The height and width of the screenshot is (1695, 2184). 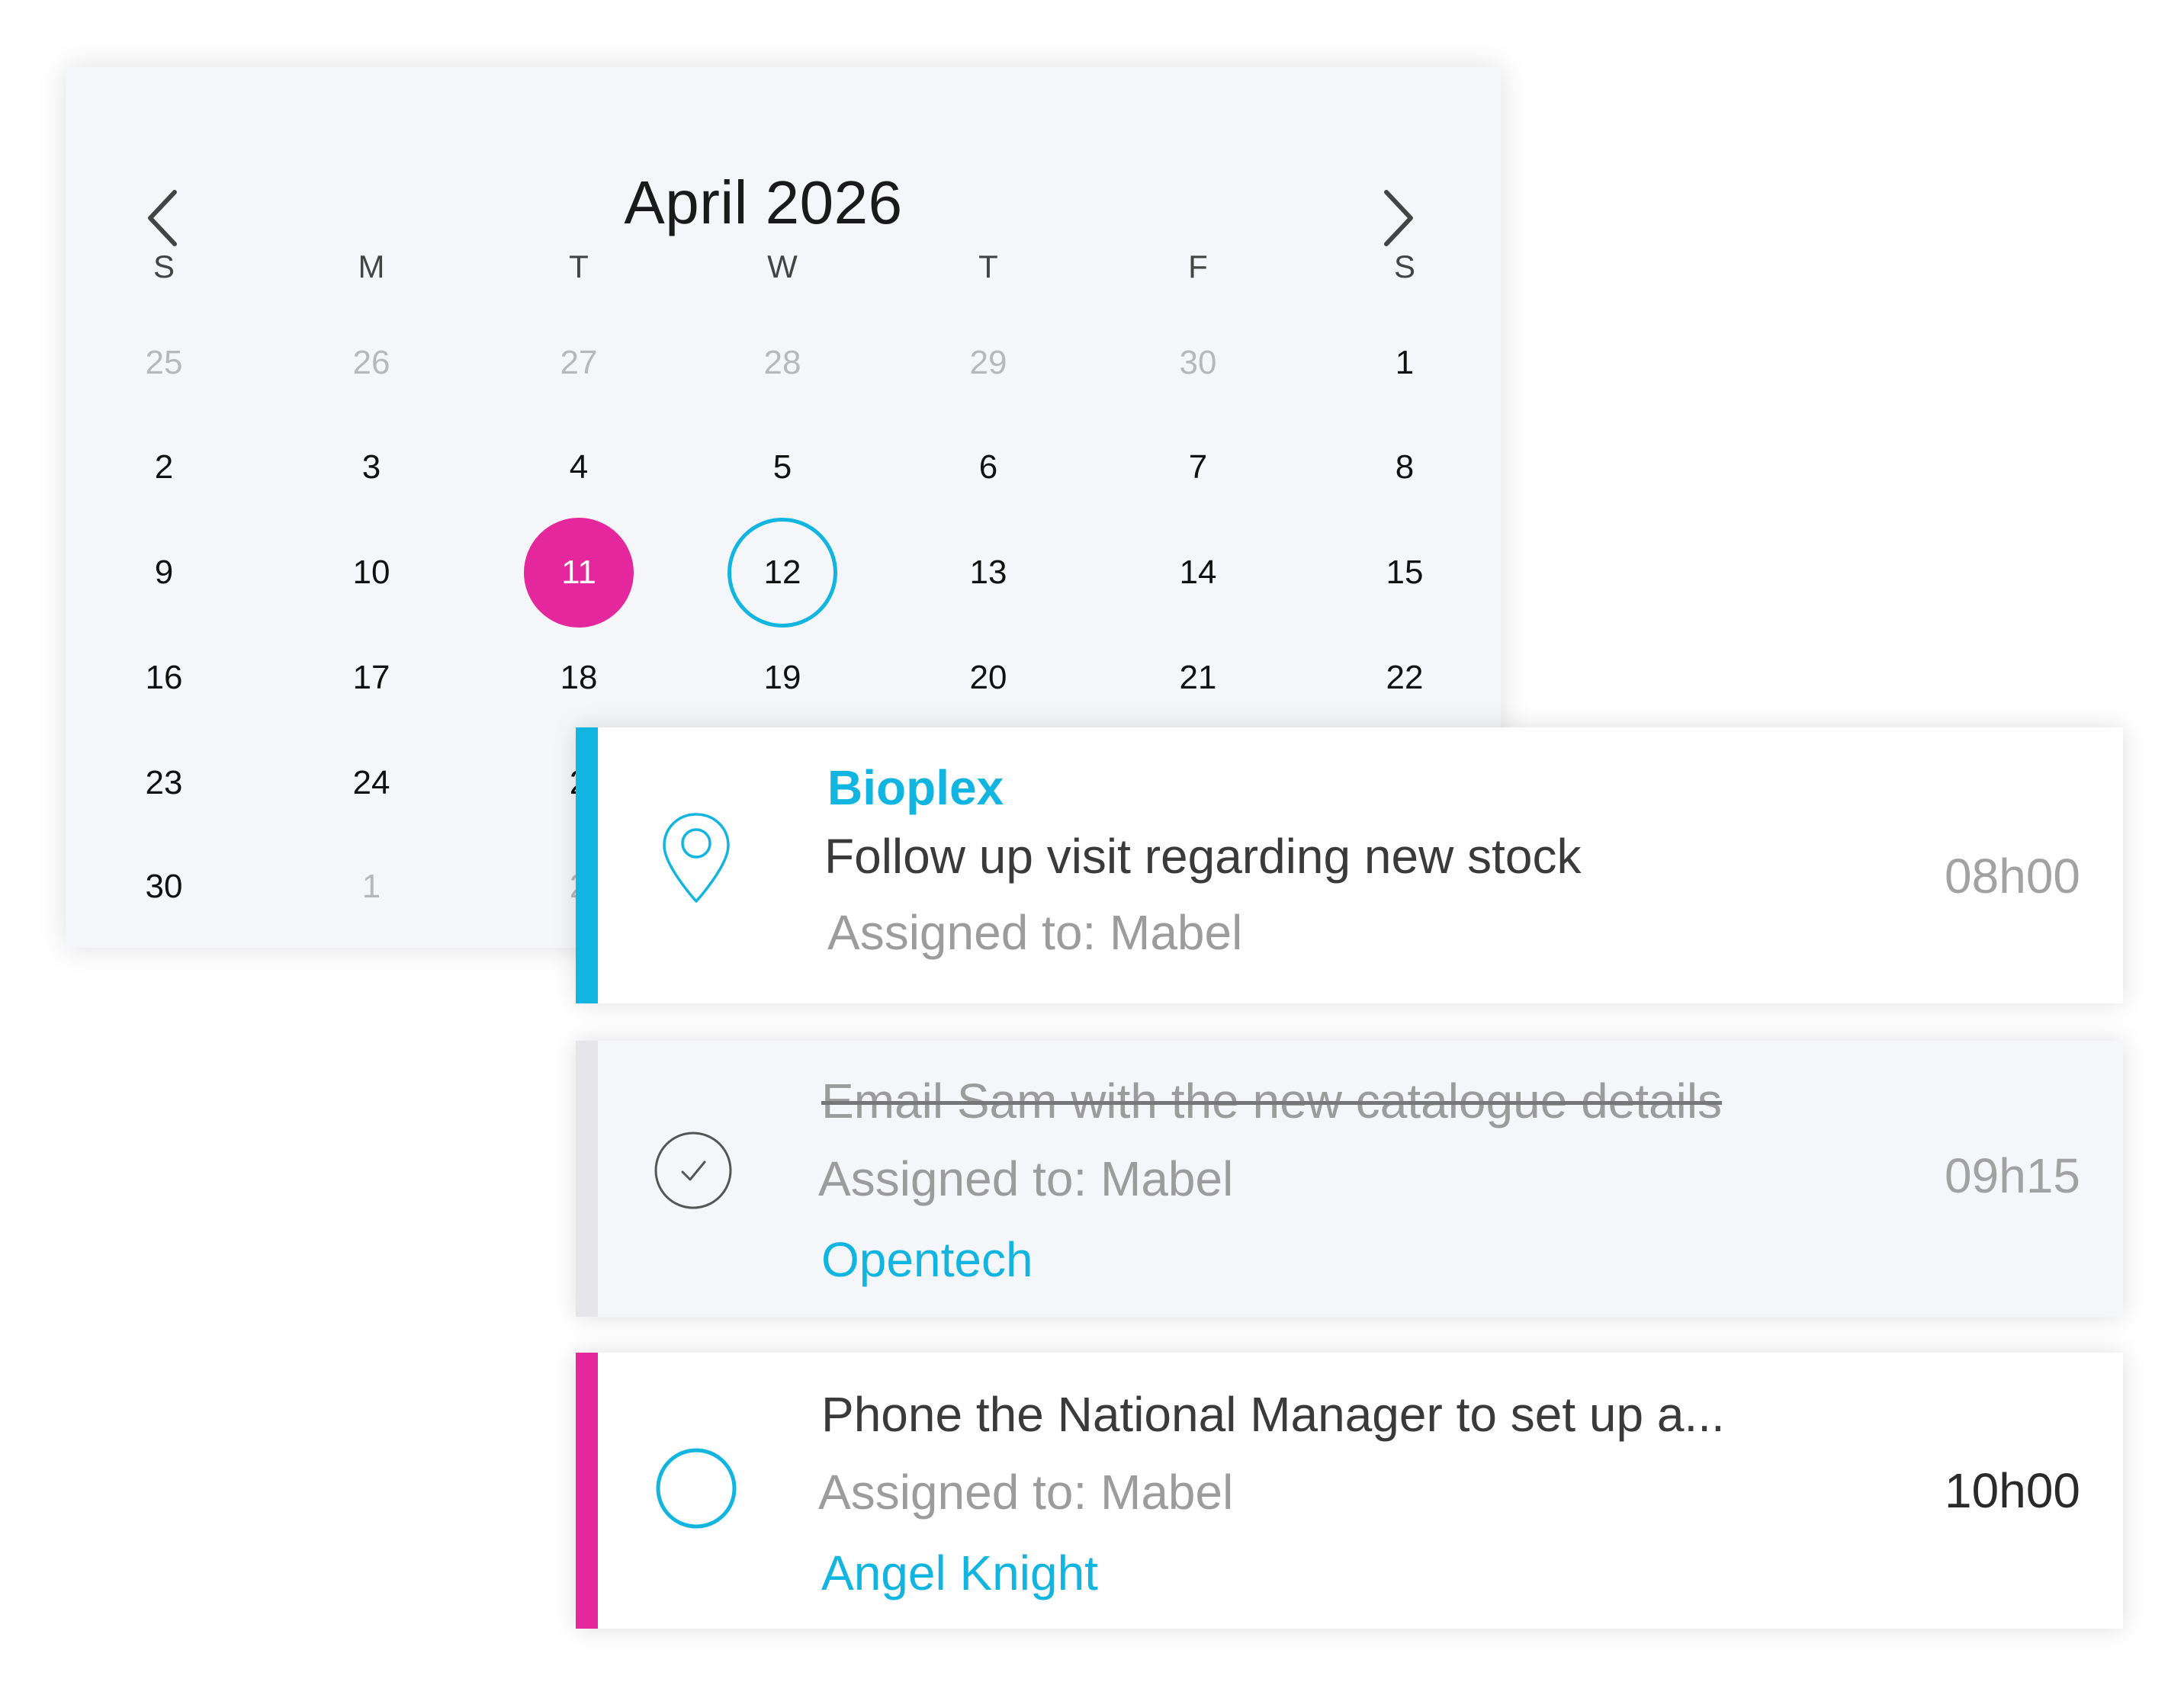 I want to click on location-pin-icon, so click(x=696, y=858).